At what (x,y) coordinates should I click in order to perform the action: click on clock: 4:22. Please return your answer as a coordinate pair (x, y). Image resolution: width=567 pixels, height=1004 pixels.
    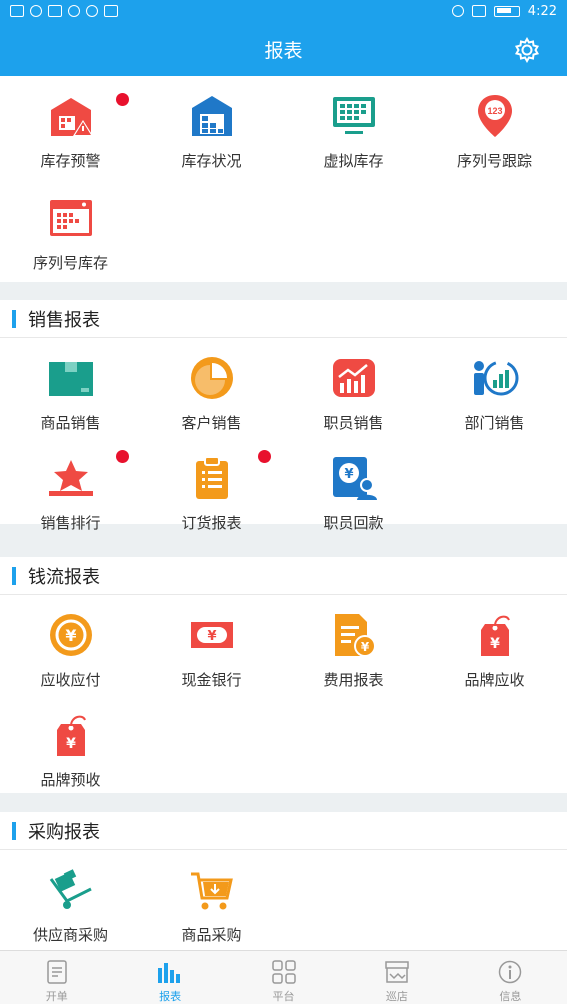
    Looking at the image, I should click on (542, 11).